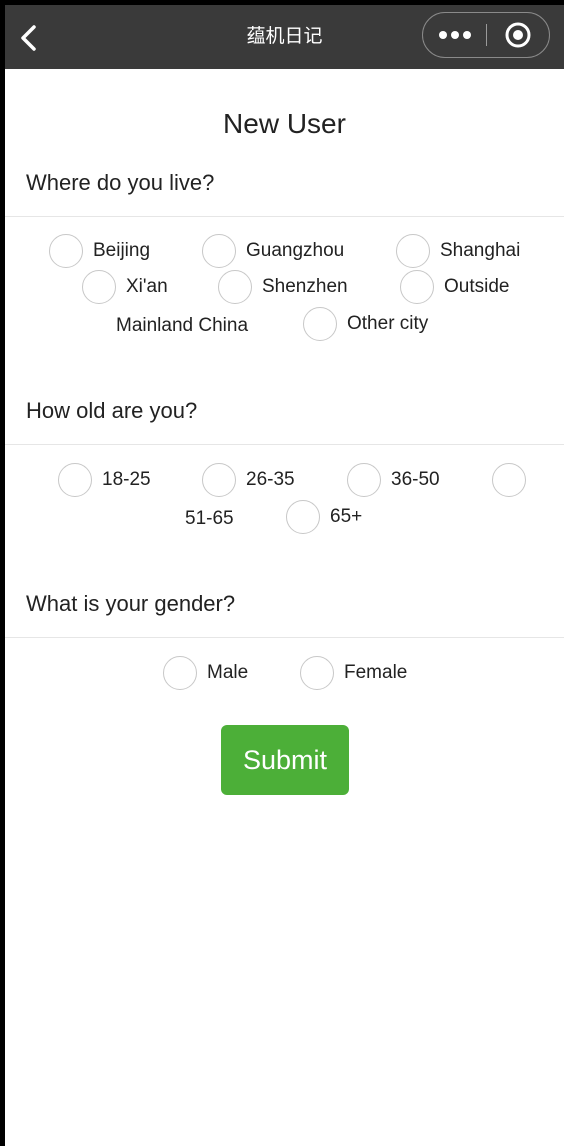 The width and height of the screenshot is (564, 1146). I want to click on more-button, so click(454, 34).